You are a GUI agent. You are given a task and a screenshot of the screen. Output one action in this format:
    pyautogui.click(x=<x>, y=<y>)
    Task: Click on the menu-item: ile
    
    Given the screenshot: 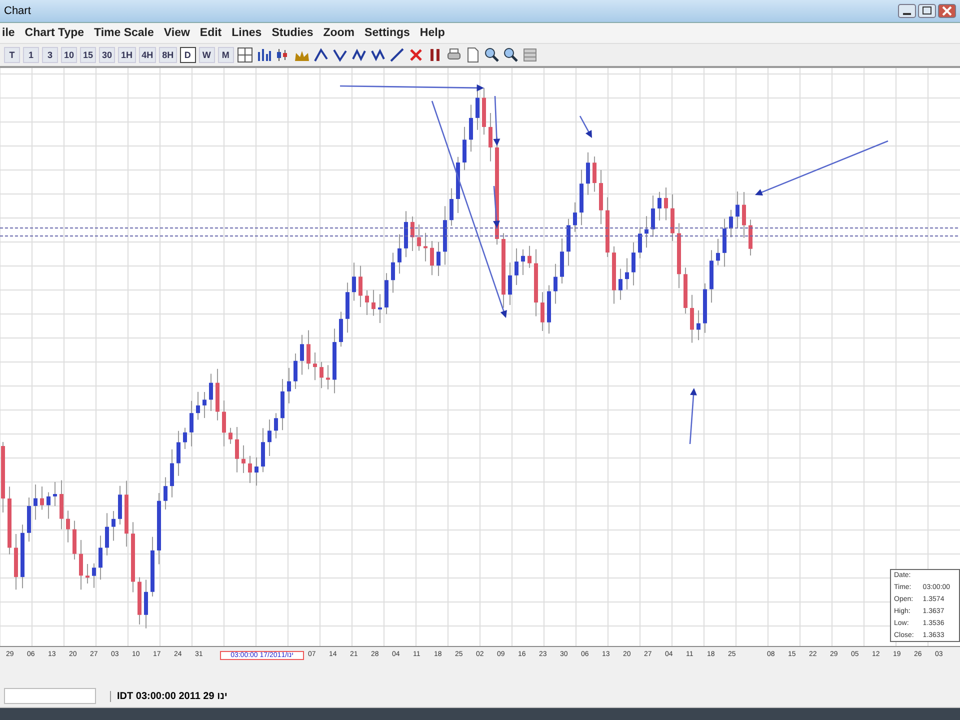 What is the action you would take?
    pyautogui.click(x=8, y=33)
    